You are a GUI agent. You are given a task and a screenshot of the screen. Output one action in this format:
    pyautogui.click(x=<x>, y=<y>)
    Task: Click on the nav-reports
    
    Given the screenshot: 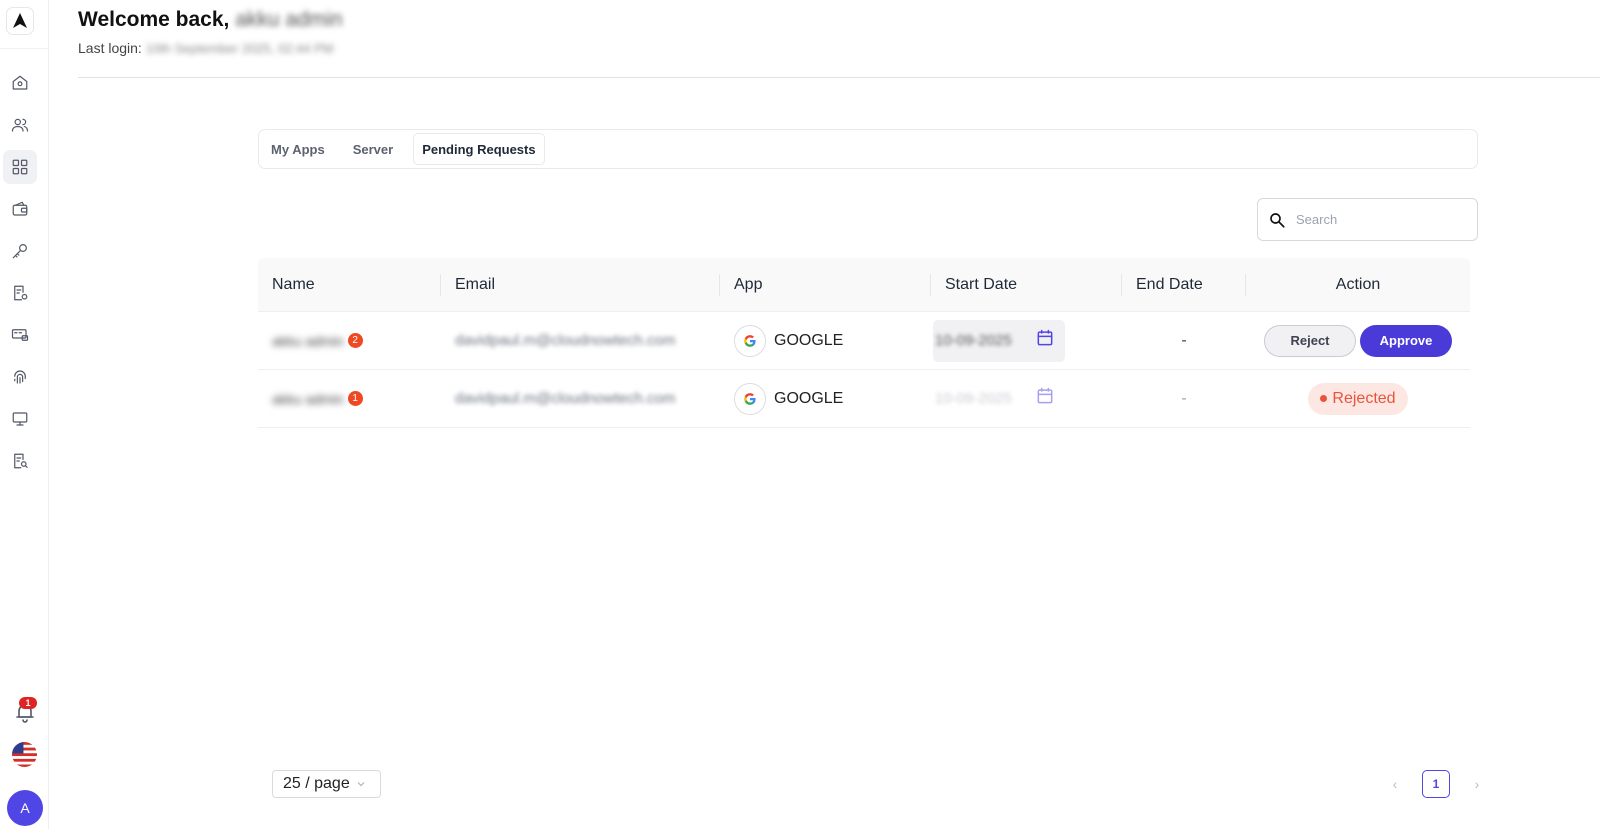 What is the action you would take?
    pyautogui.click(x=20, y=461)
    